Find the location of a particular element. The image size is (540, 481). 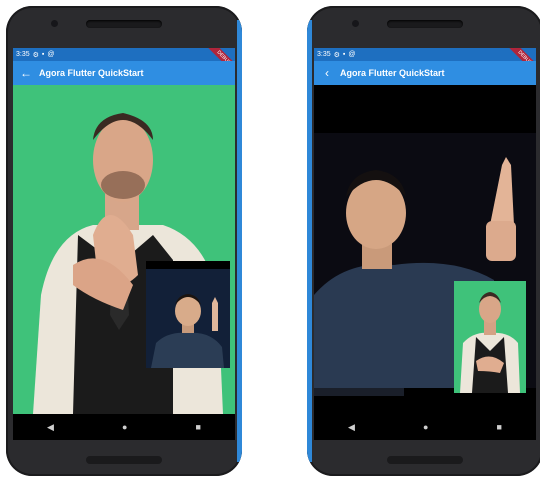

back-arrow-icon: ‹ is located at coordinates (327, 73).